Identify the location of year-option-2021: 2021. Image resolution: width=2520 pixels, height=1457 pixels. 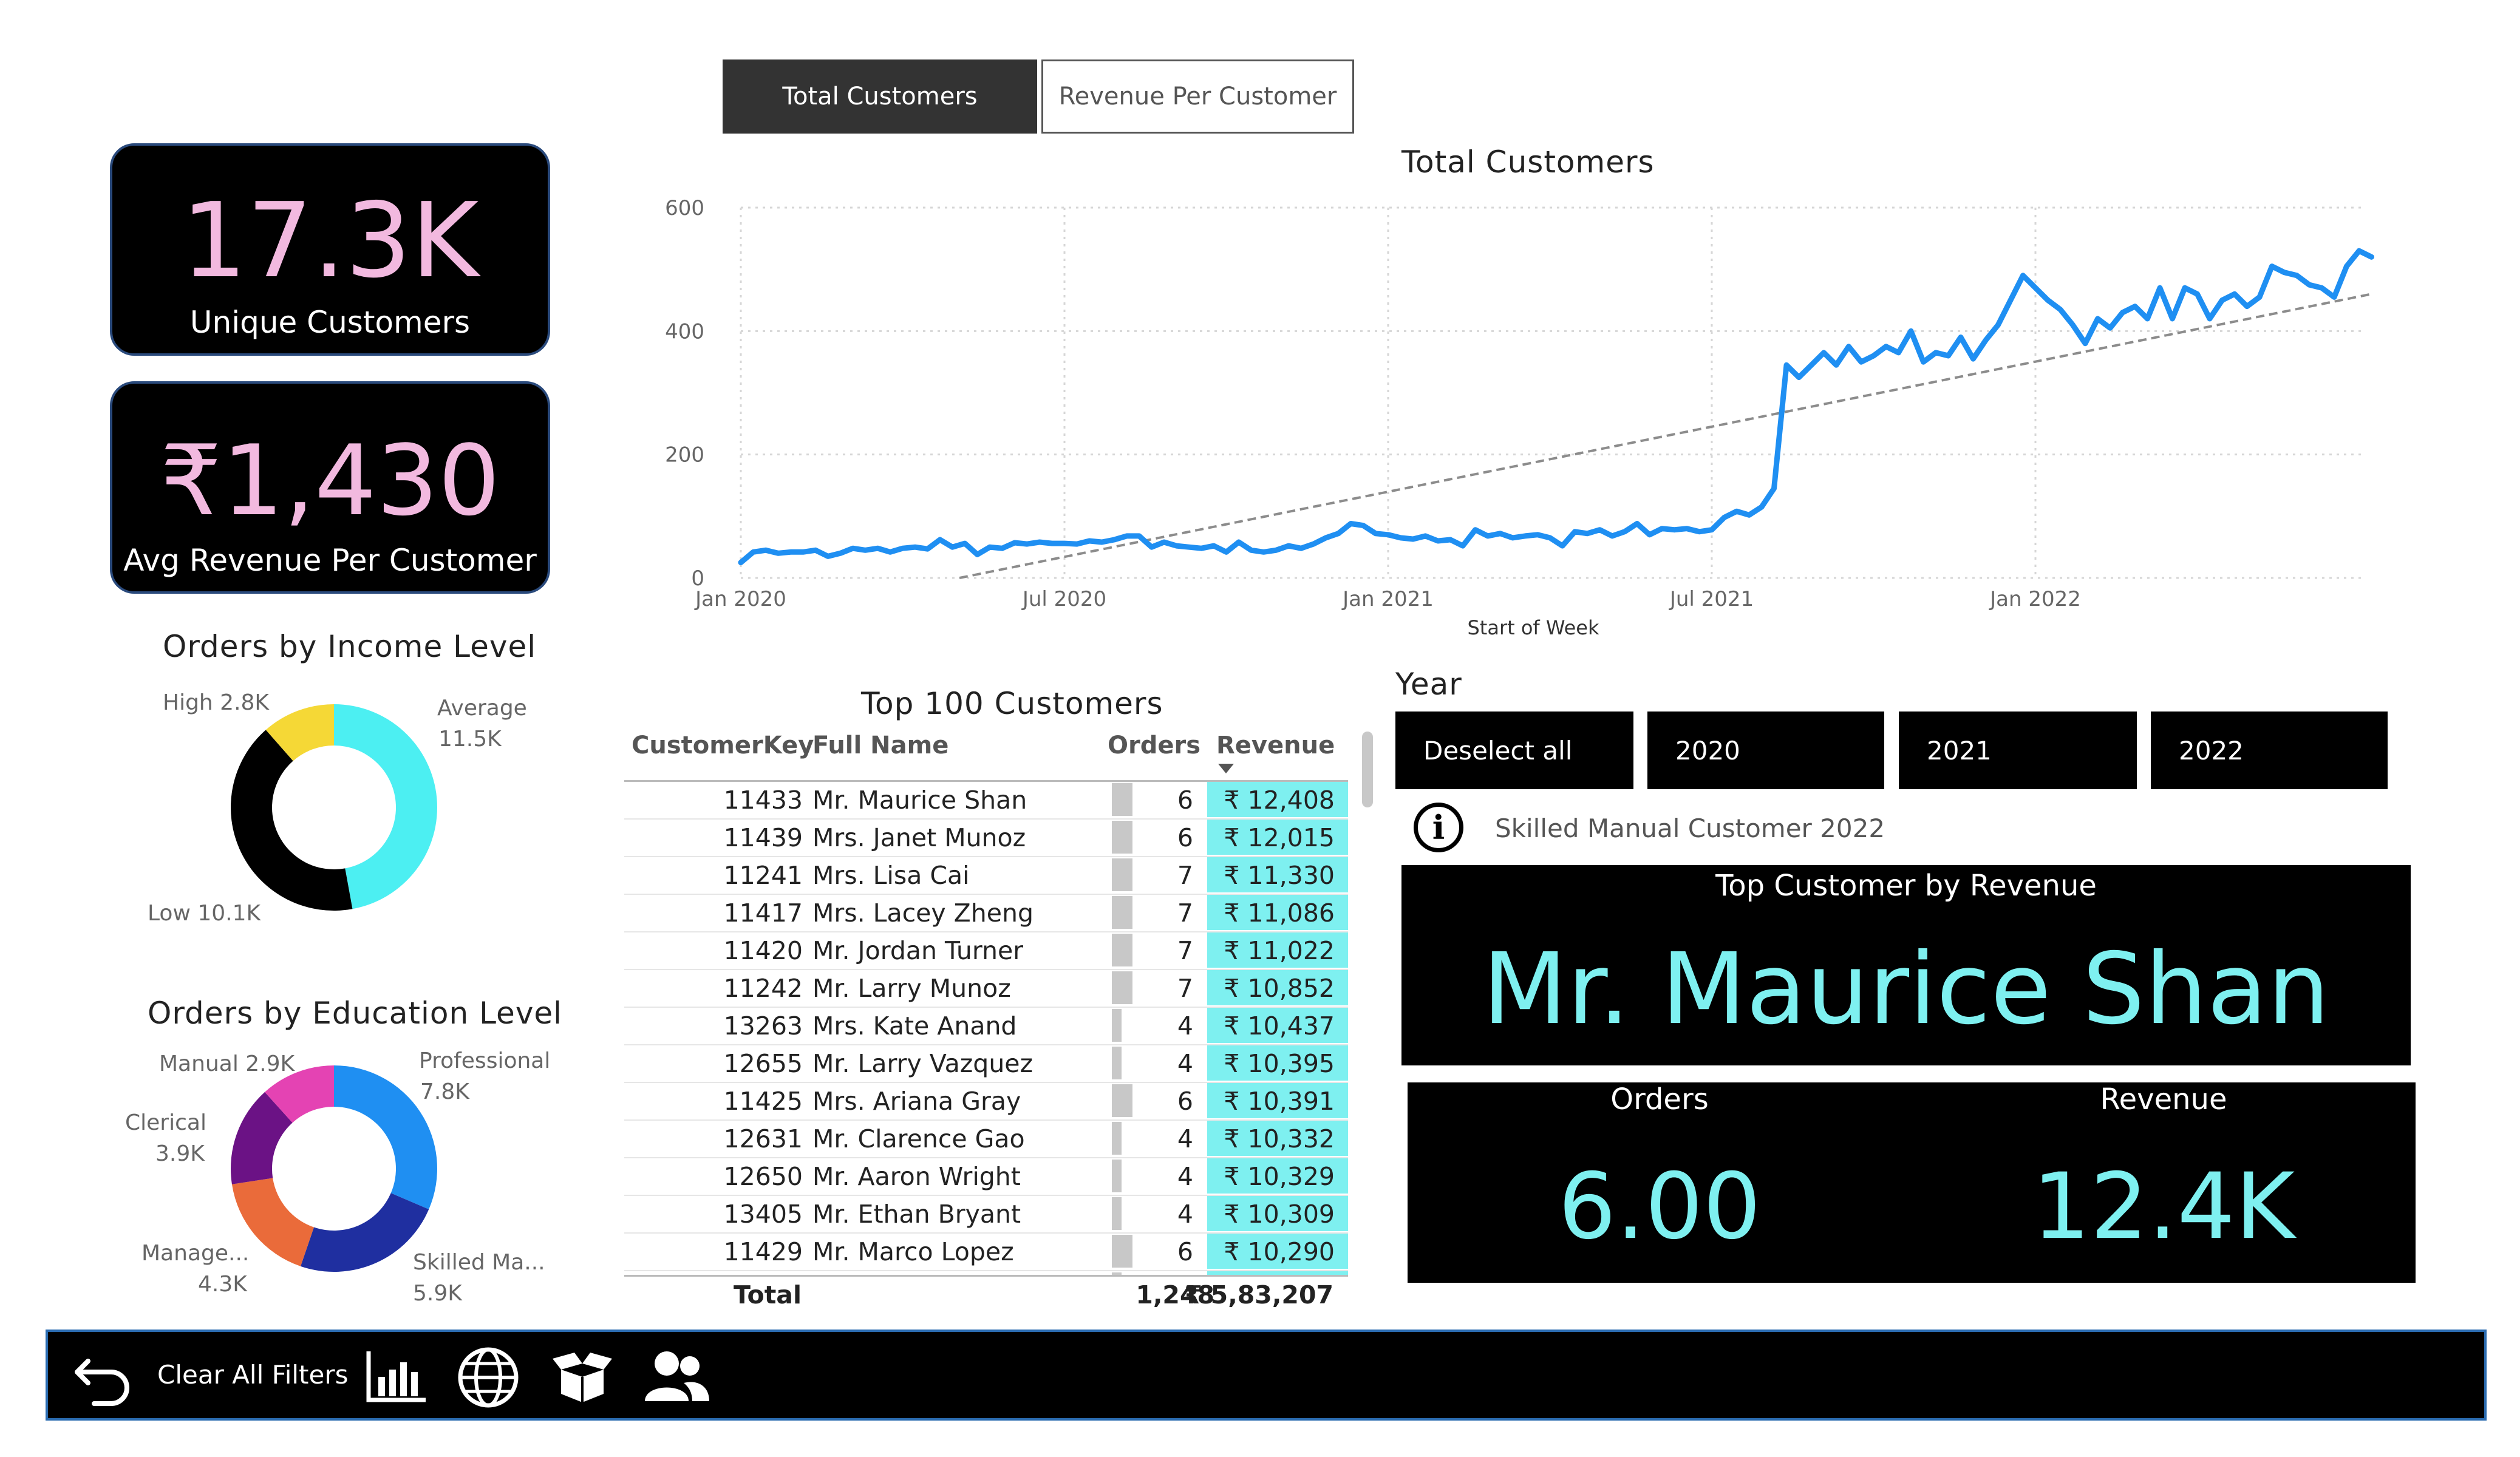
(2018, 750).